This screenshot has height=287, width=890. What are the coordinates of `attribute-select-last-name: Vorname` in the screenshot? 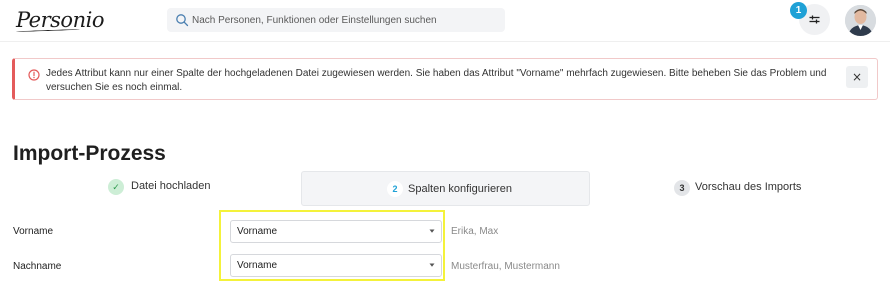 It's located at (336, 265).